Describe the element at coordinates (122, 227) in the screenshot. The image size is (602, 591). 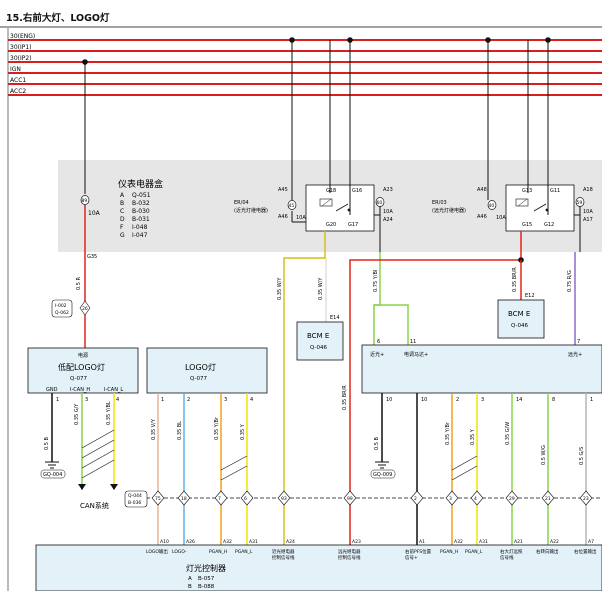
I see `fuse-connector-letter: F` at that location.